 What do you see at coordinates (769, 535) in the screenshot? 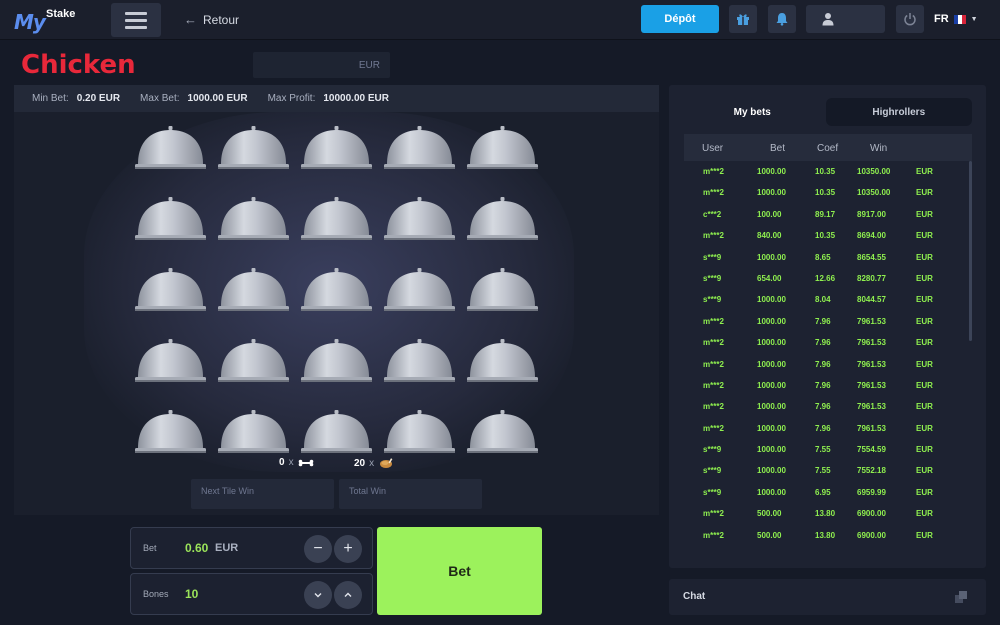
I see `row-bet: 500.00` at bounding box center [769, 535].